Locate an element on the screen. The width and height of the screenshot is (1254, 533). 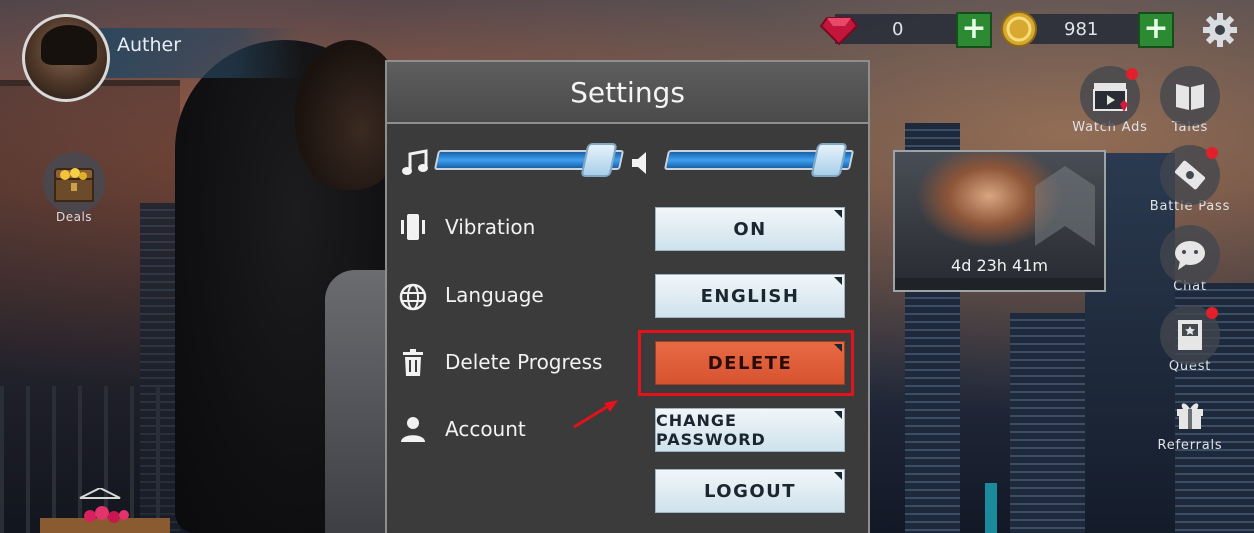
book-icon is located at coordinates (1190, 97).